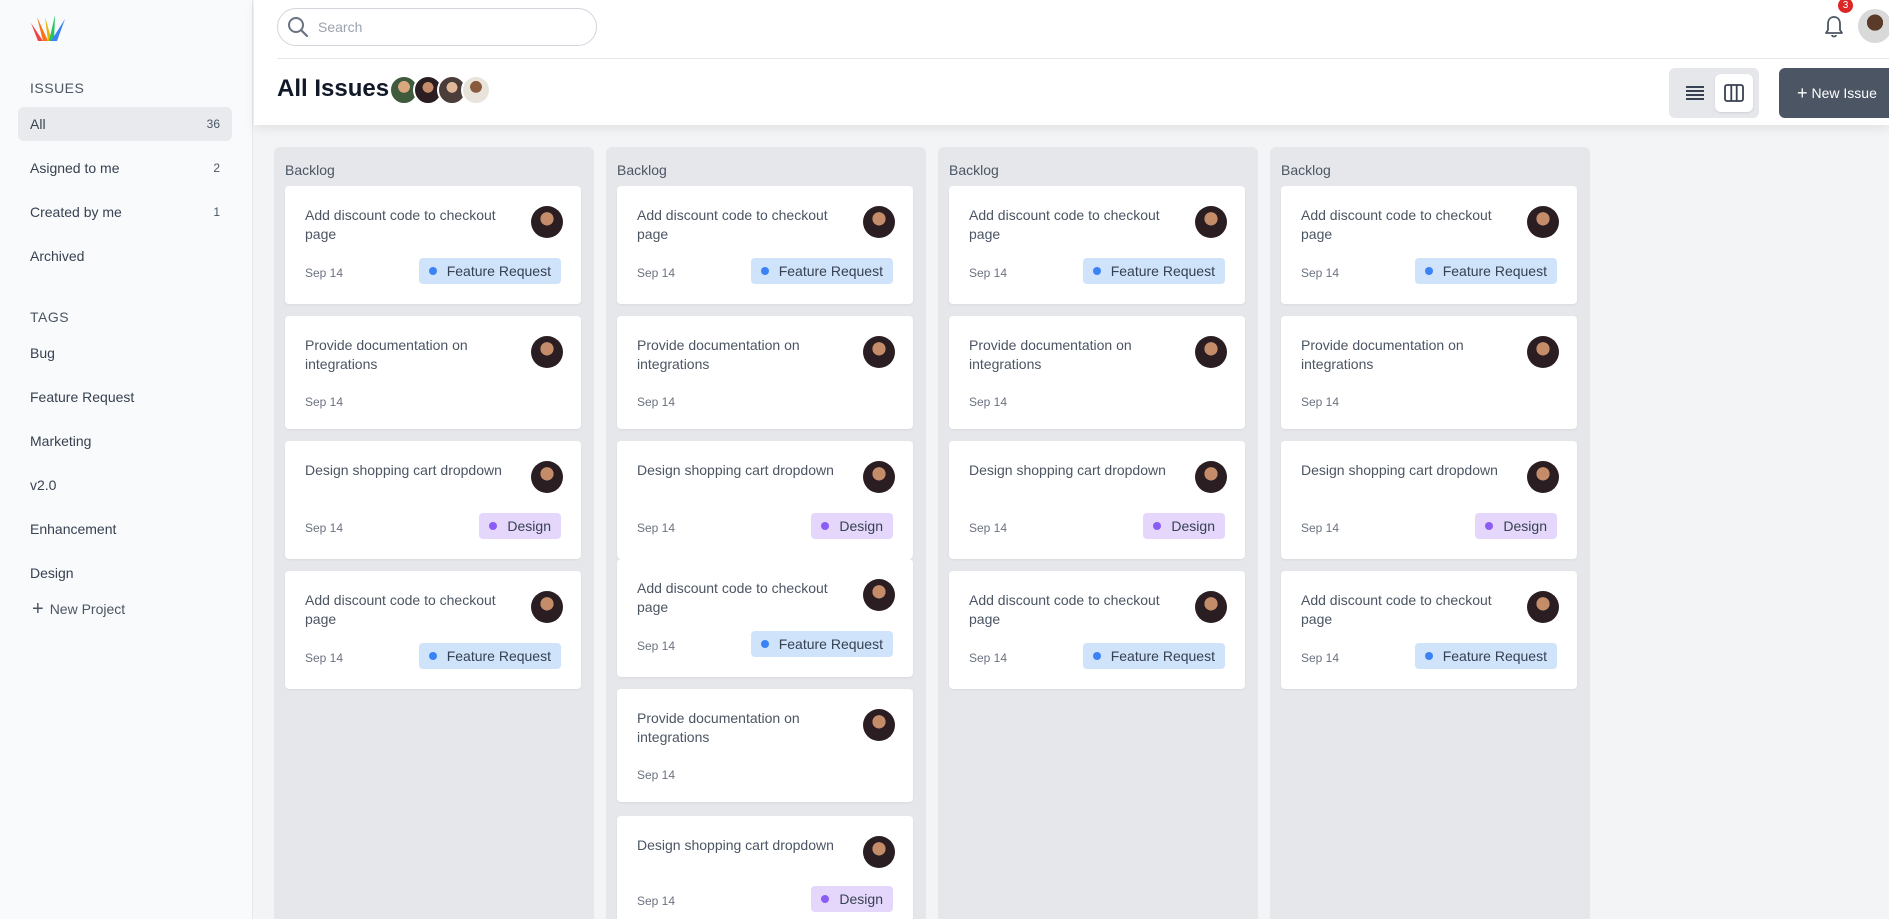 This screenshot has height=919, width=1889. I want to click on board-view-icon, so click(1733, 93).